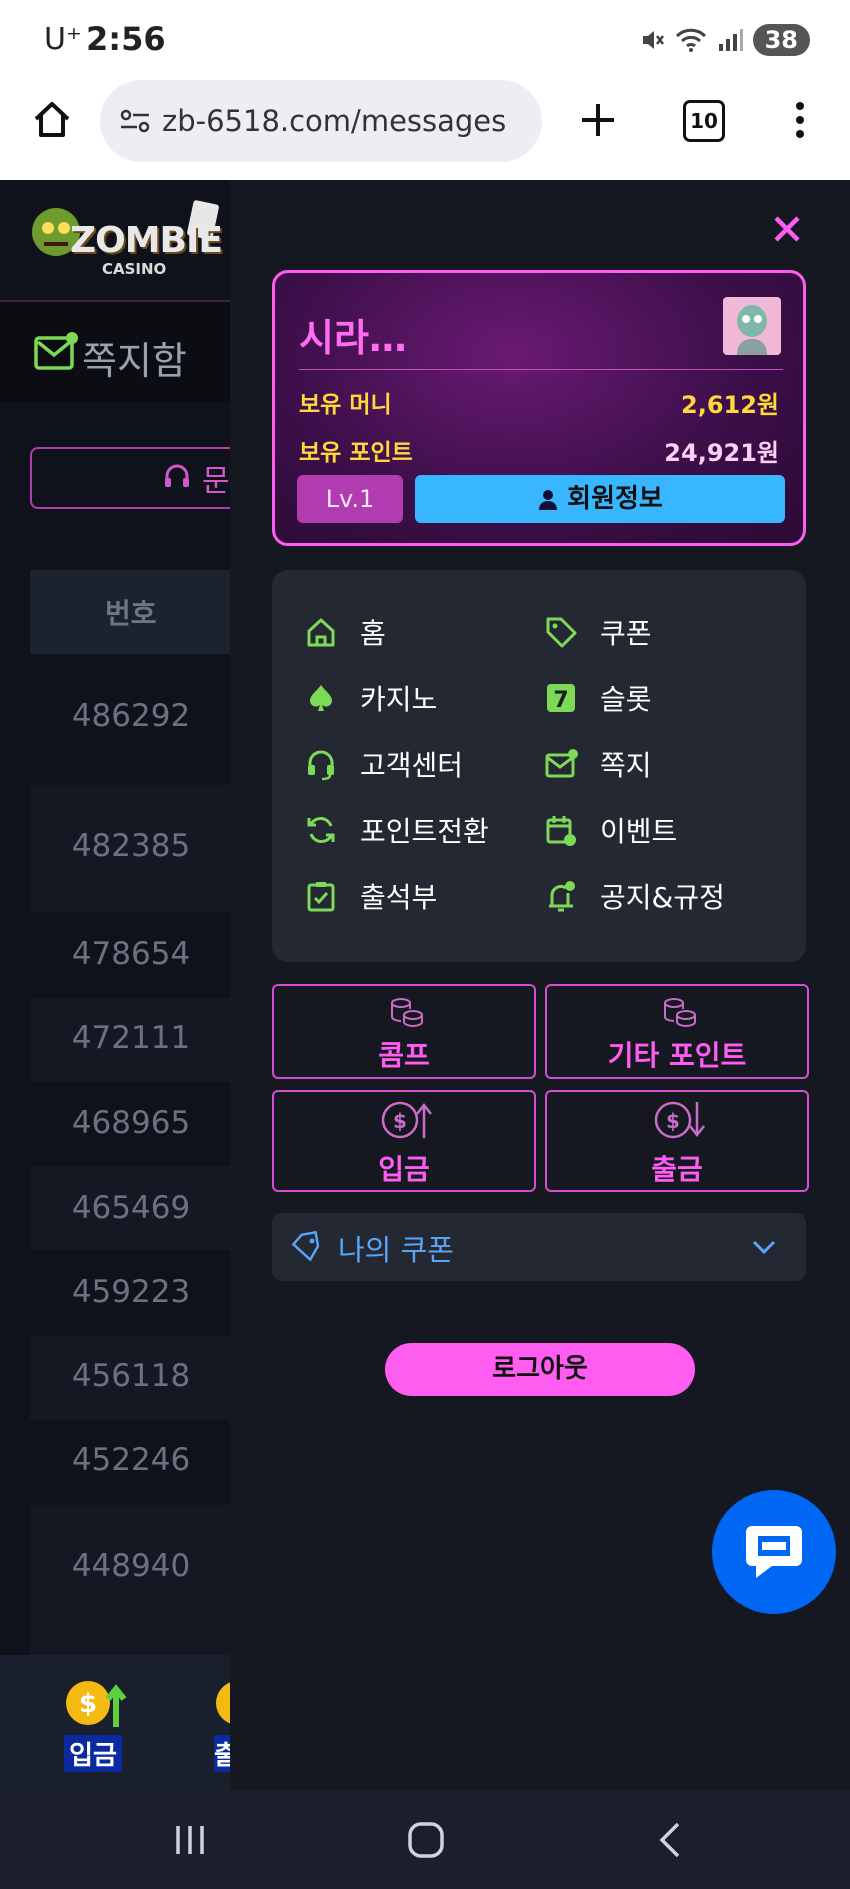  What do you see at coordinates (800, 120) in the screenshot?
I see `more-menu-icon` at bounding box center [800, 120].